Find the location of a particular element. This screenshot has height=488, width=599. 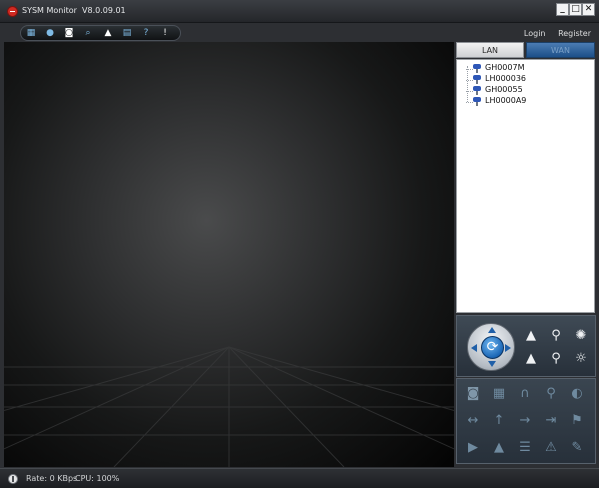

title-bar: SYSM Monitor V8.0.09.01 _ □ ✕ is located at coordinates (299, 11).